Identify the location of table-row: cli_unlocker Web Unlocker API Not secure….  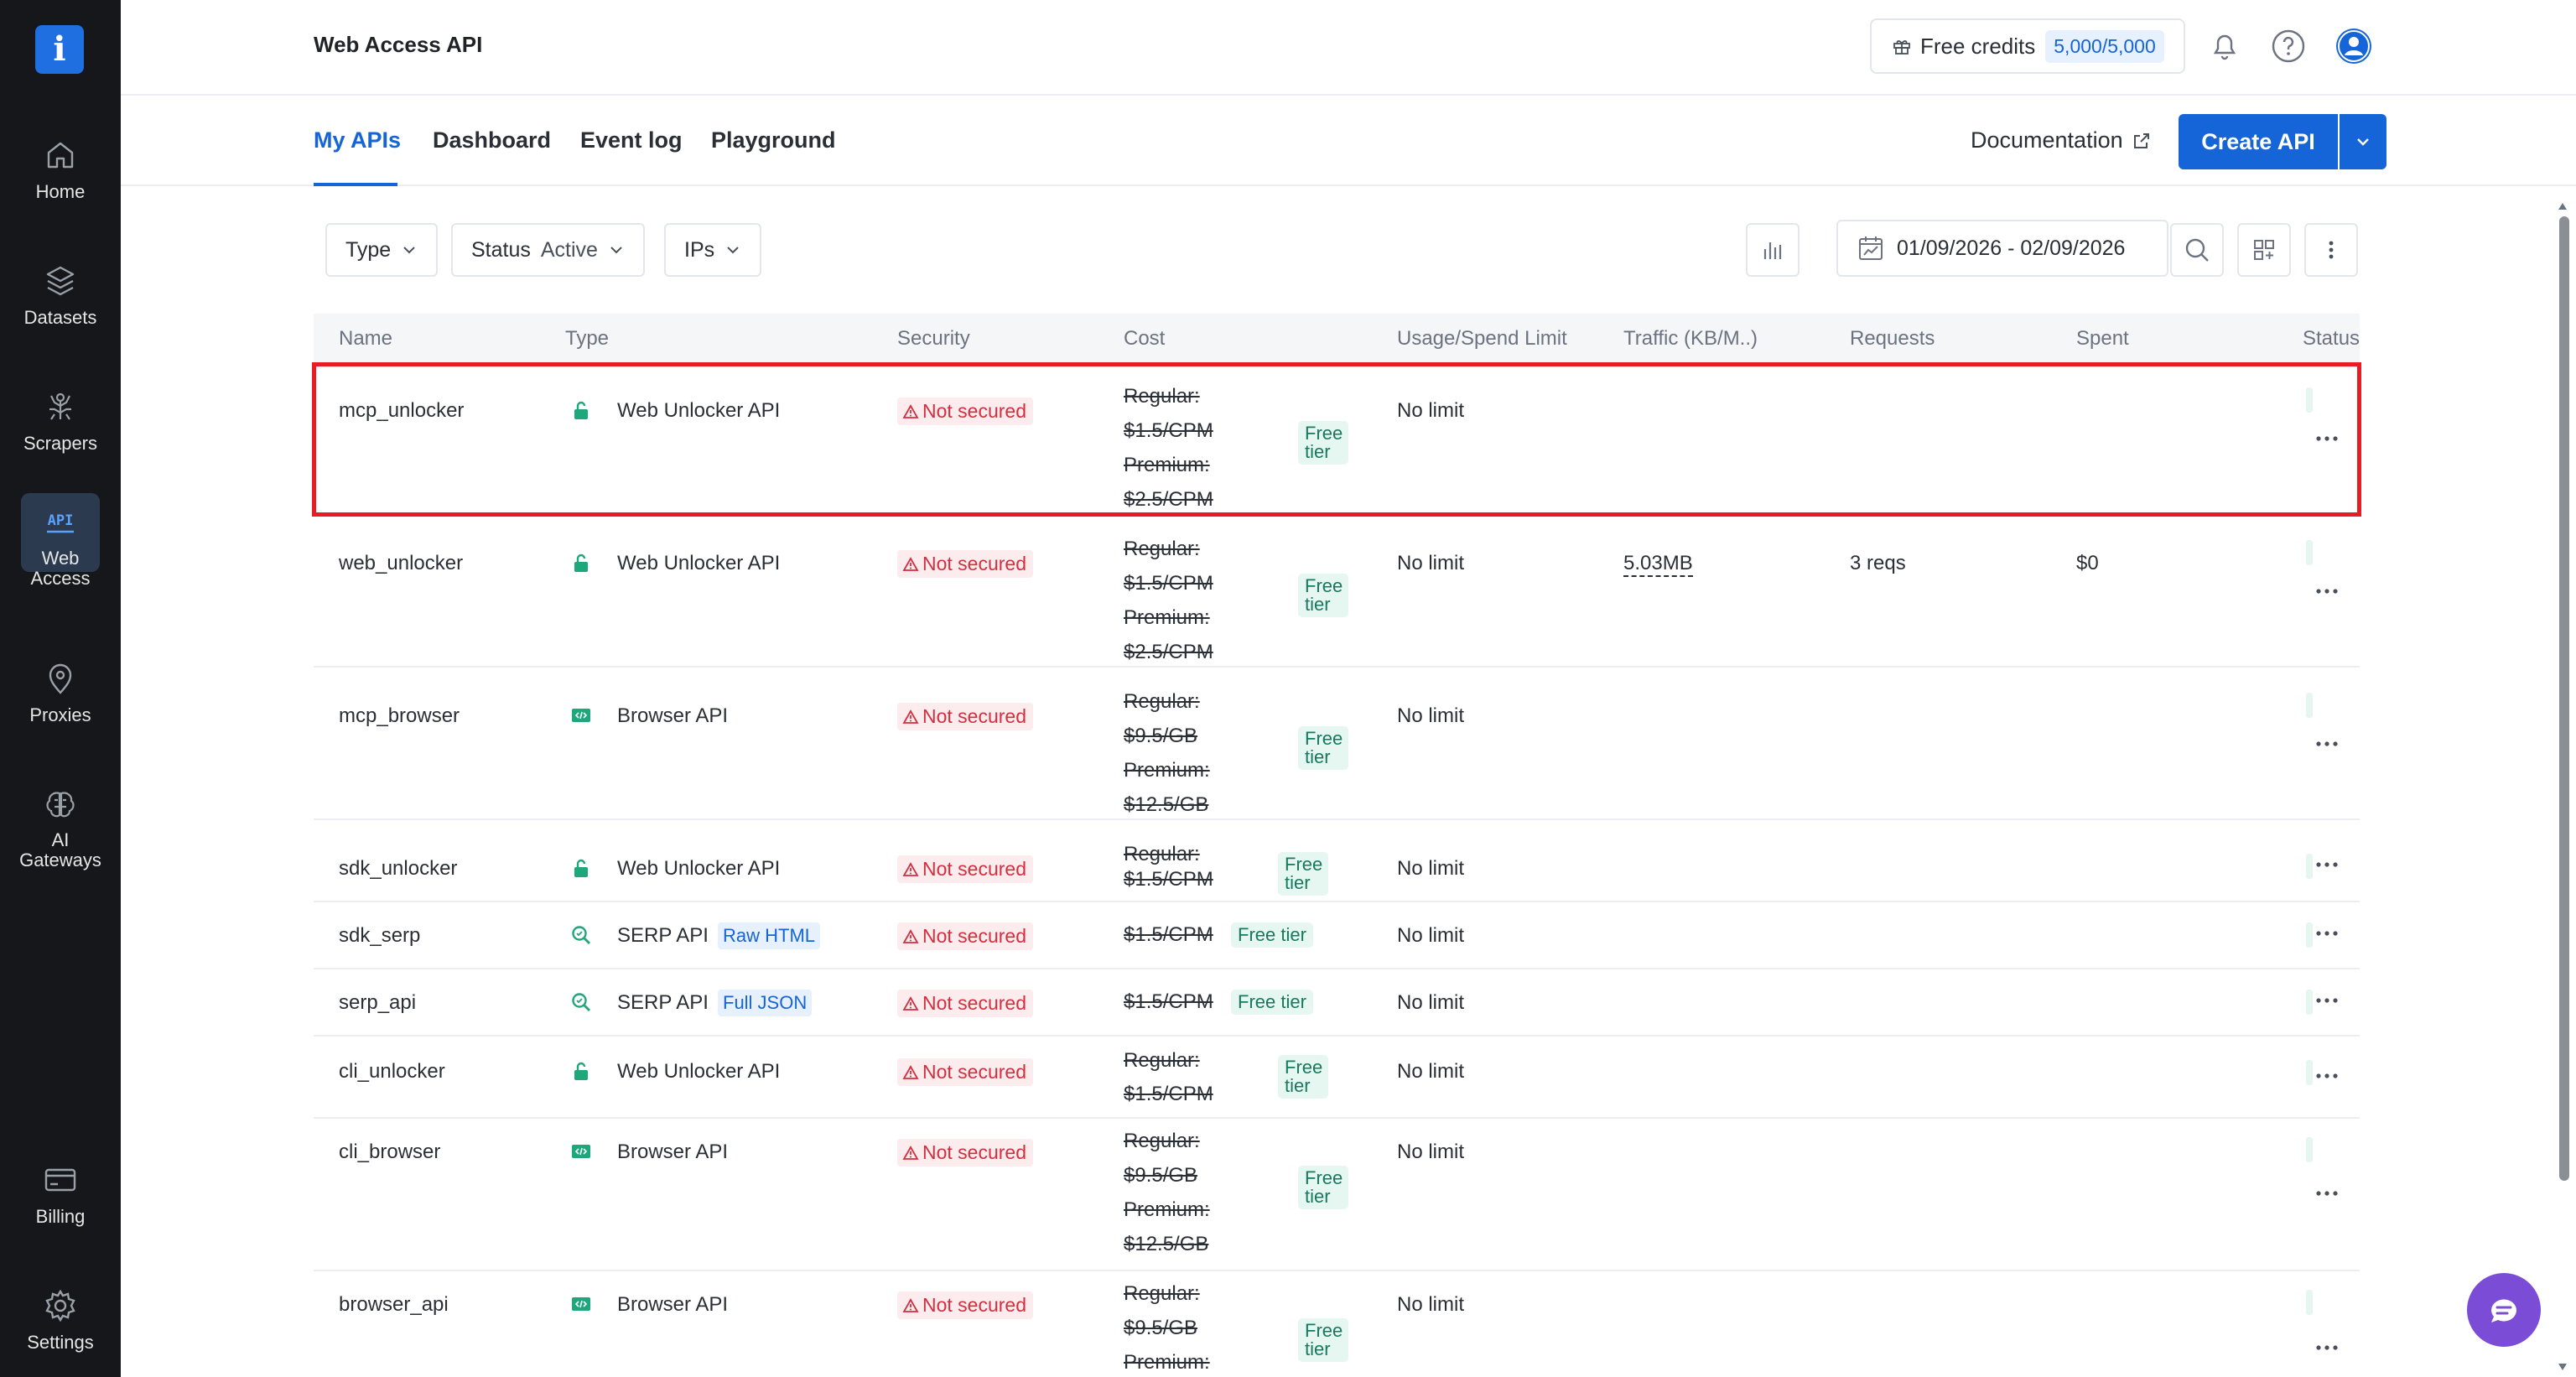
(1337, 1078).